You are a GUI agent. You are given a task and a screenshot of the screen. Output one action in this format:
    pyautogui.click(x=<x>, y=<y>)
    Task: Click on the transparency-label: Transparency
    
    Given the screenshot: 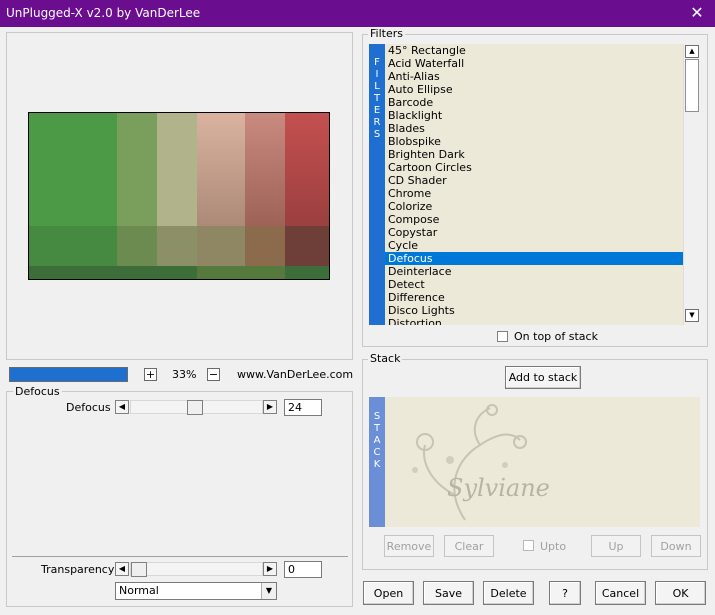 What is the action you would take?
    pyautogui.click(x=78, y=569)
    